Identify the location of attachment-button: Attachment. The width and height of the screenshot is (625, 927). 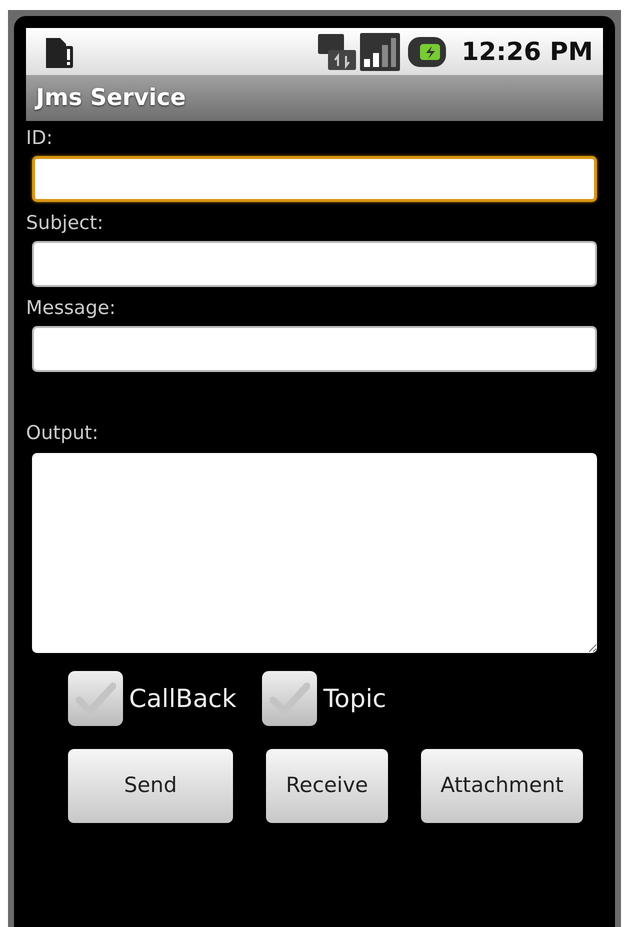
(502, 786).